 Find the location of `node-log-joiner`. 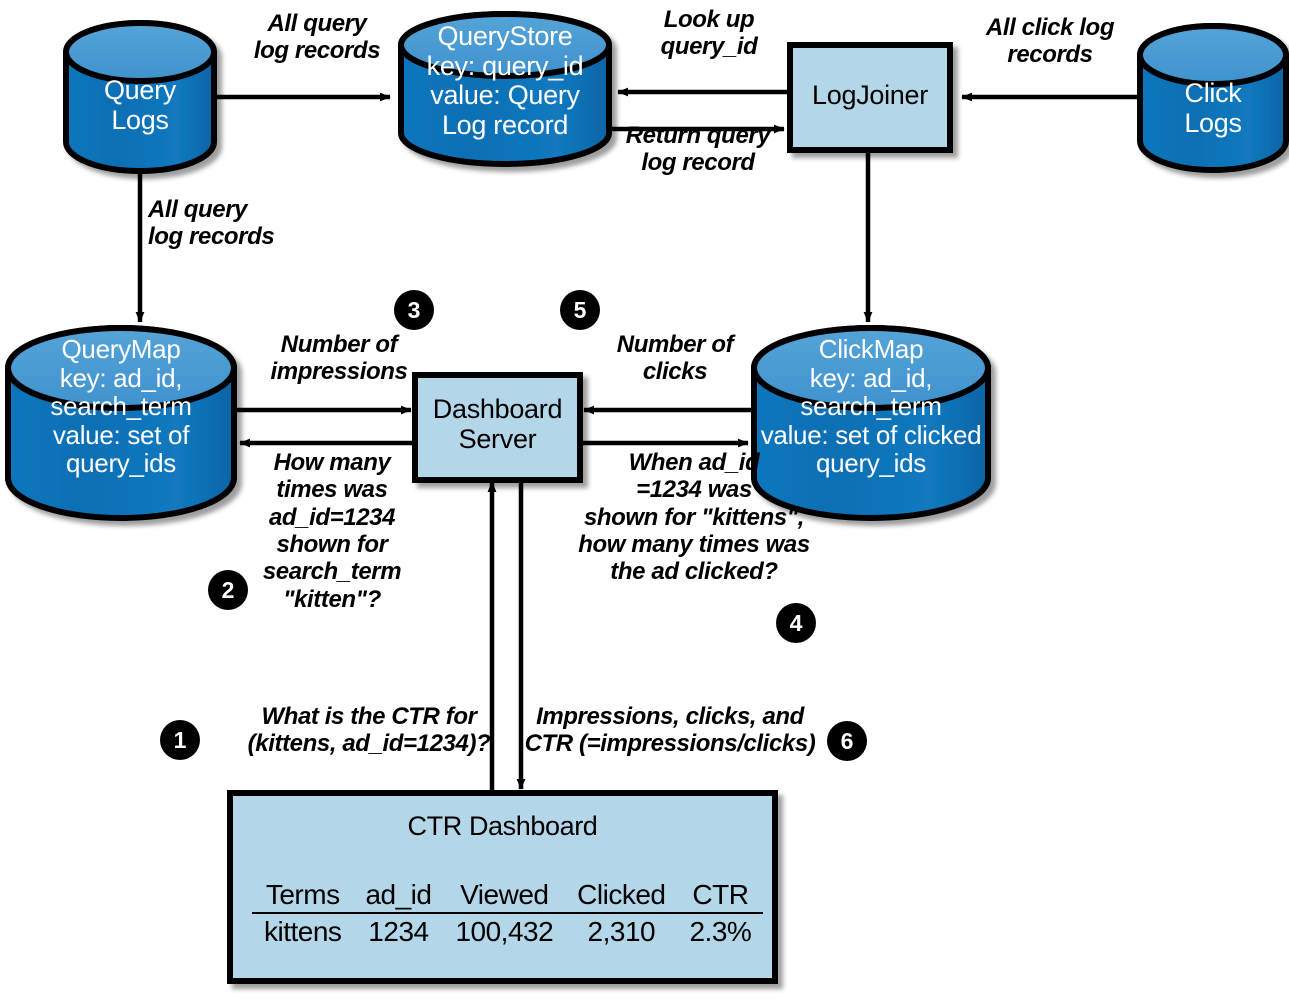

node-log-joiner is located at coordinates (870, 97).